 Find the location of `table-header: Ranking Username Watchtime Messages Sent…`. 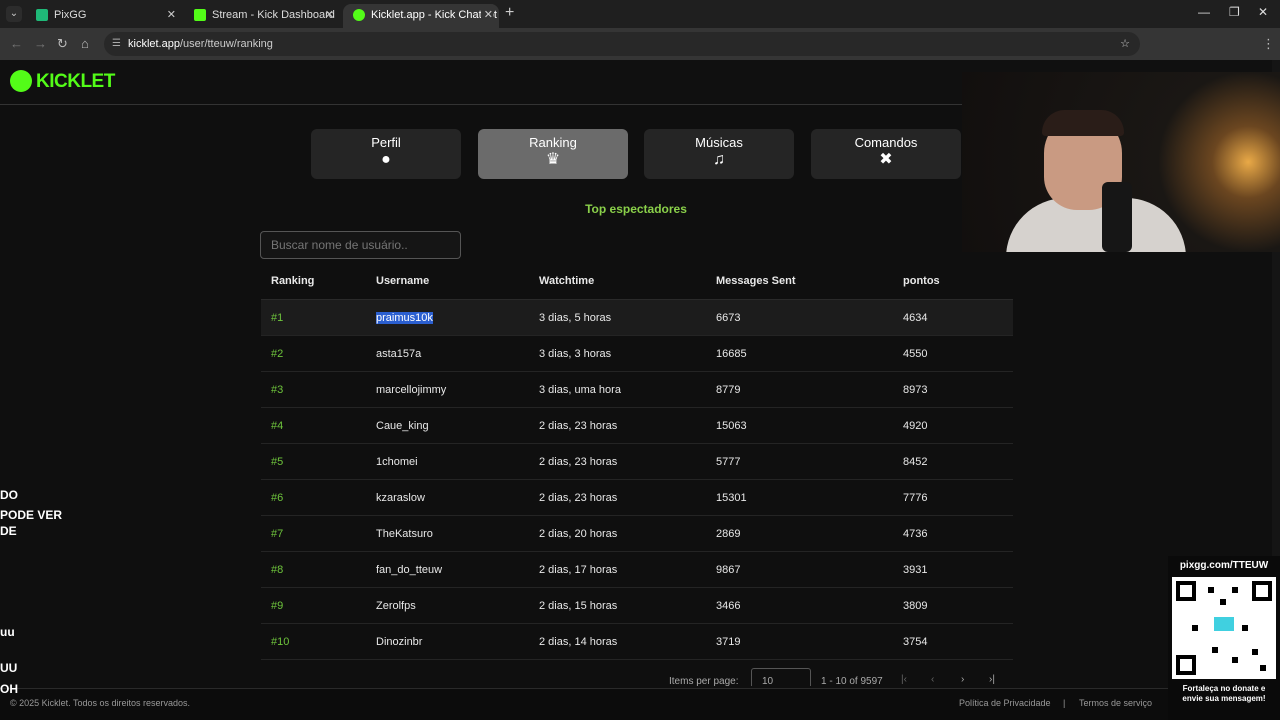

table-header: Ranking Username Watchtime Messages Sent… is located at coordinates (637, 281).